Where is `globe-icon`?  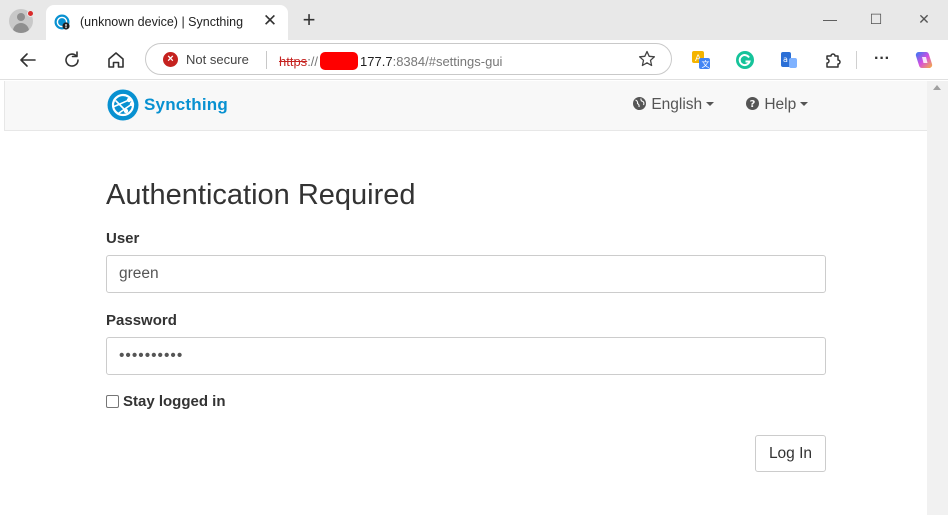
globe-icon is located at coordinates (639, 103).